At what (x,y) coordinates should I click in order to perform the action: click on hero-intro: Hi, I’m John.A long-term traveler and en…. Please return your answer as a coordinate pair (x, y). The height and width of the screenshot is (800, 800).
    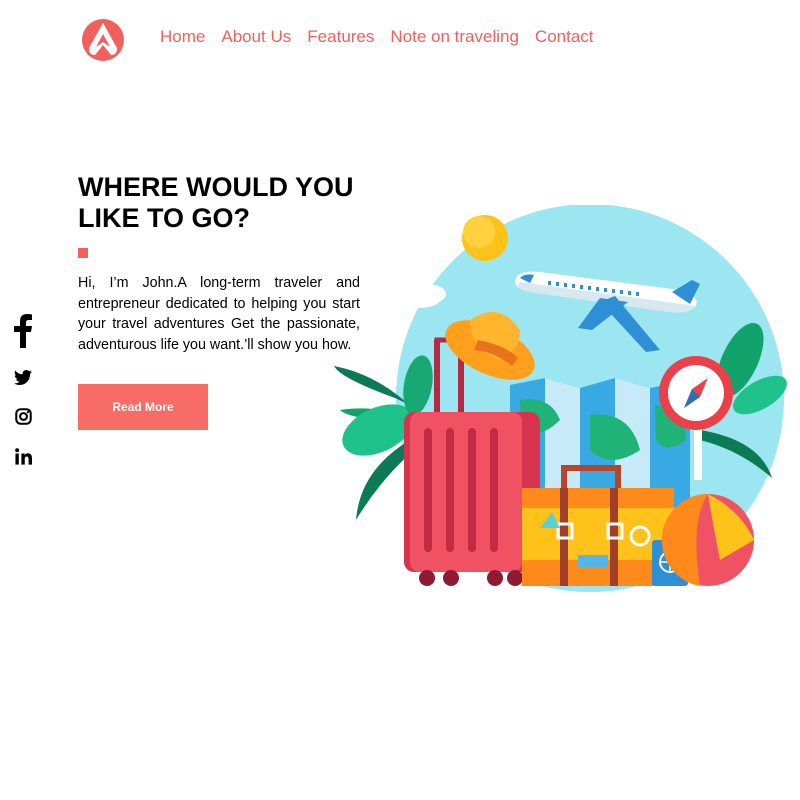
    Looking at the image, I should click on (219, 314).